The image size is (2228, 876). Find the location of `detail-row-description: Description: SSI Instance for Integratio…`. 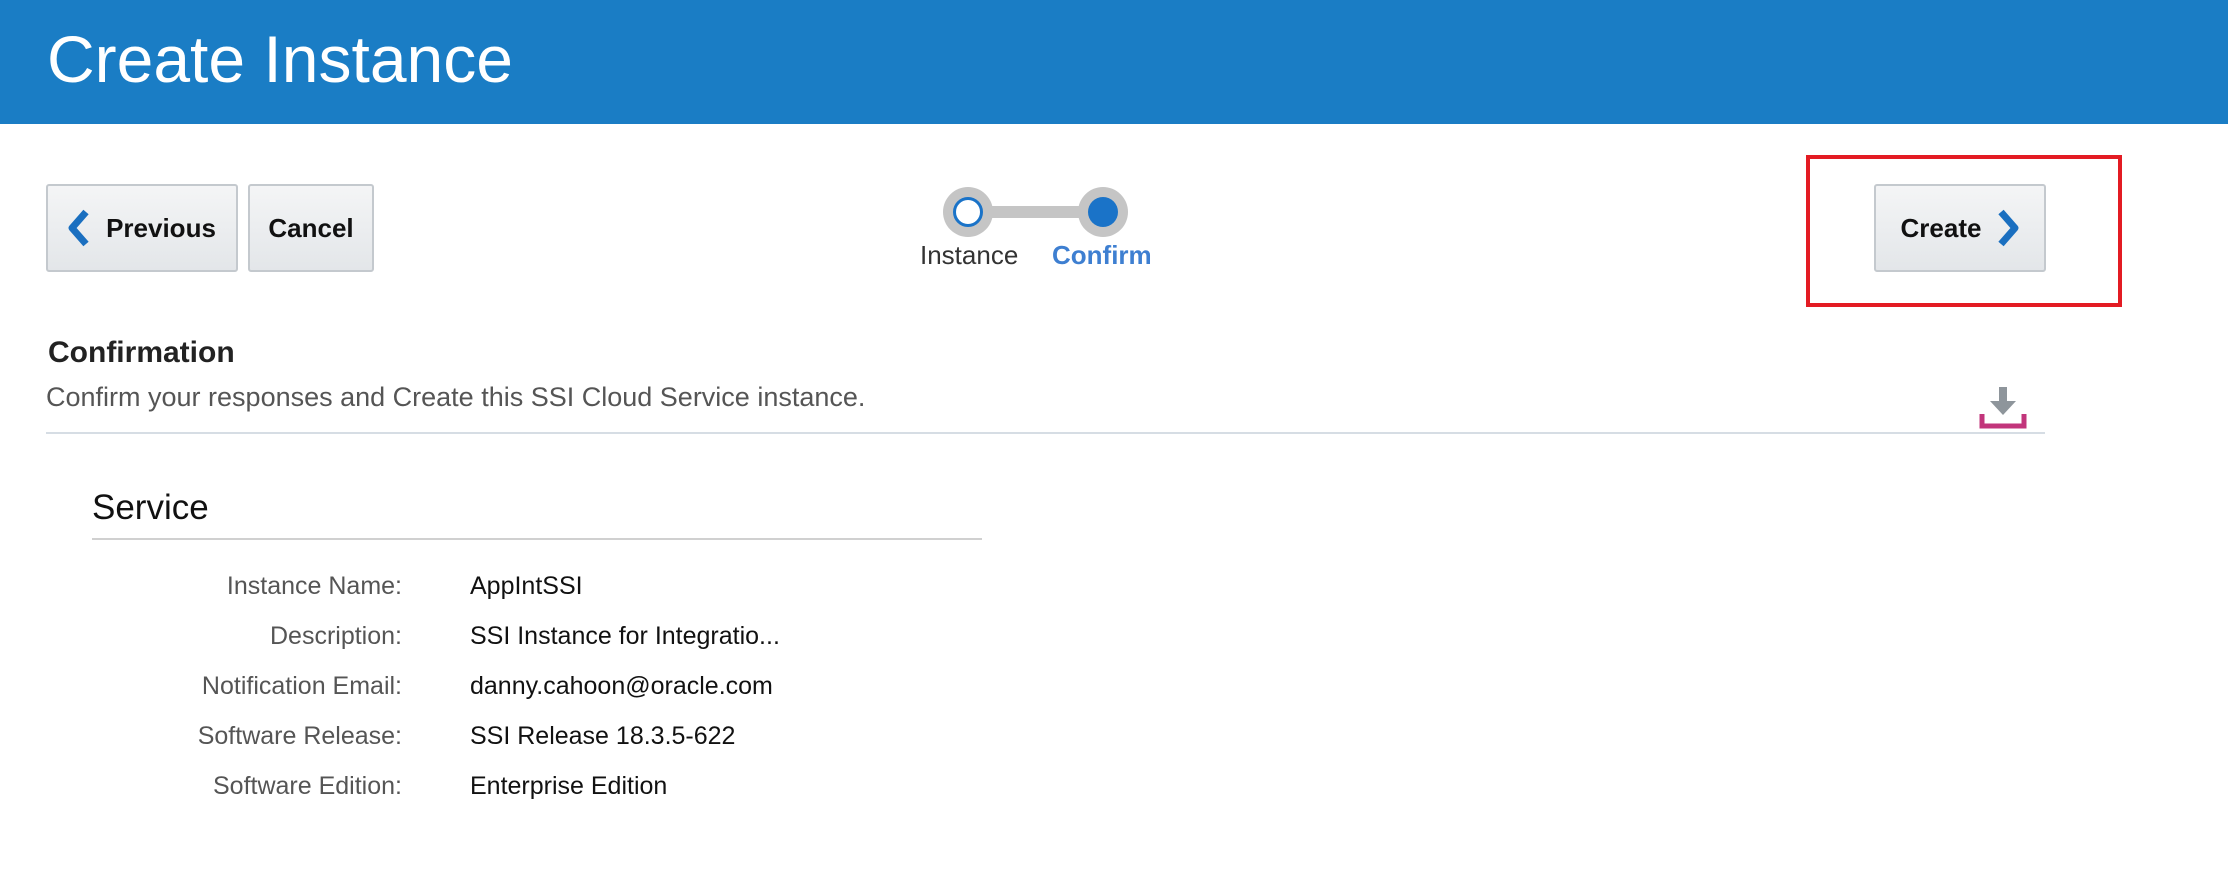

detail-row-description: Description: SSI Instance for Integratio… is located at coordinates (600, 636).